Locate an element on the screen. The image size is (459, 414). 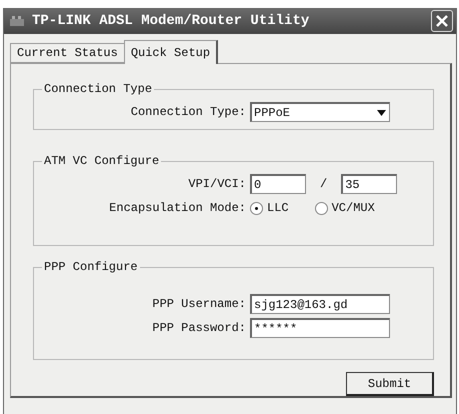
tab: Quick Setup is located at coordinates (171, 52).